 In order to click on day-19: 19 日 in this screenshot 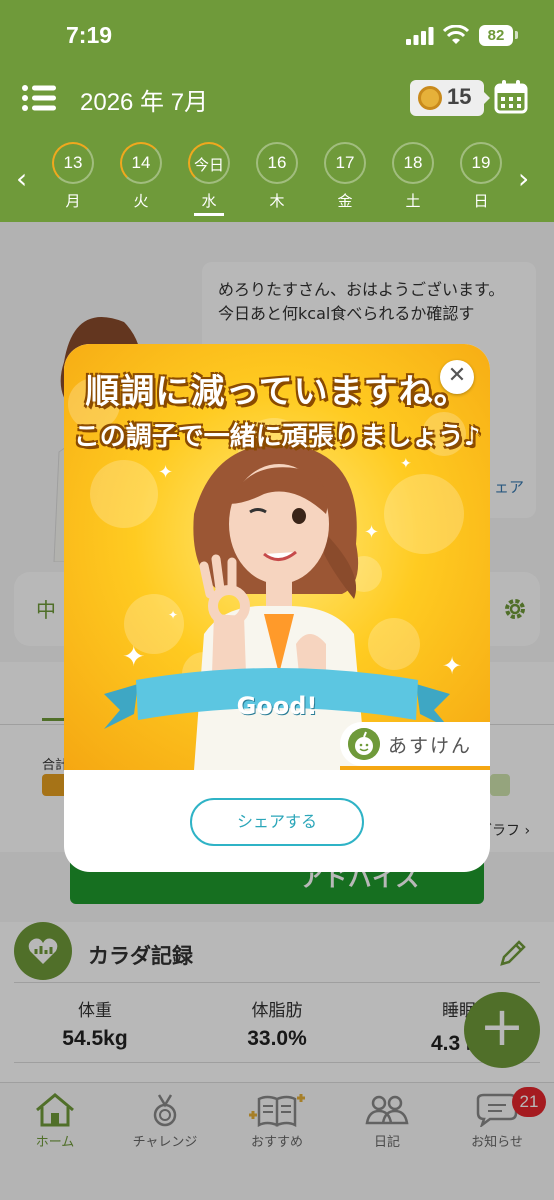, I will do `click(481, 176)`.